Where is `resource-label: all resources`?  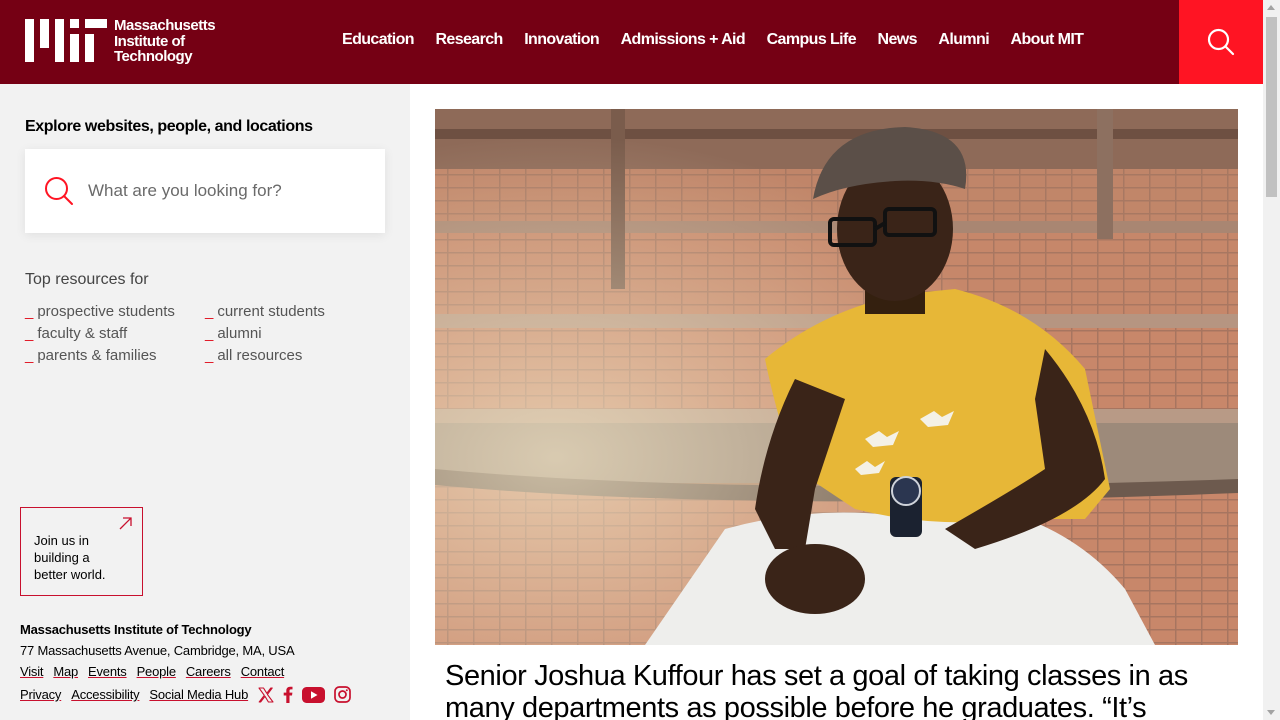
resource-label: all resources is located at coordinates (260, 355).